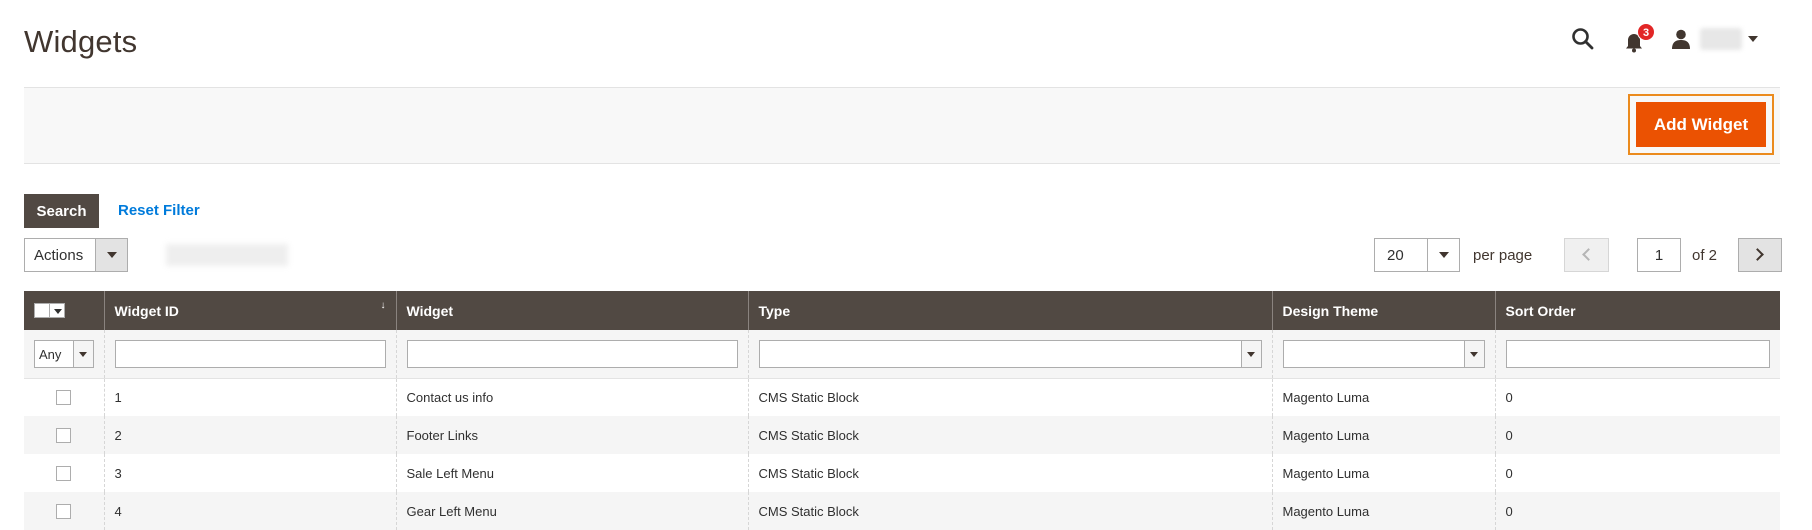  I want to click on filter-cell-widget, so click(571, 354).